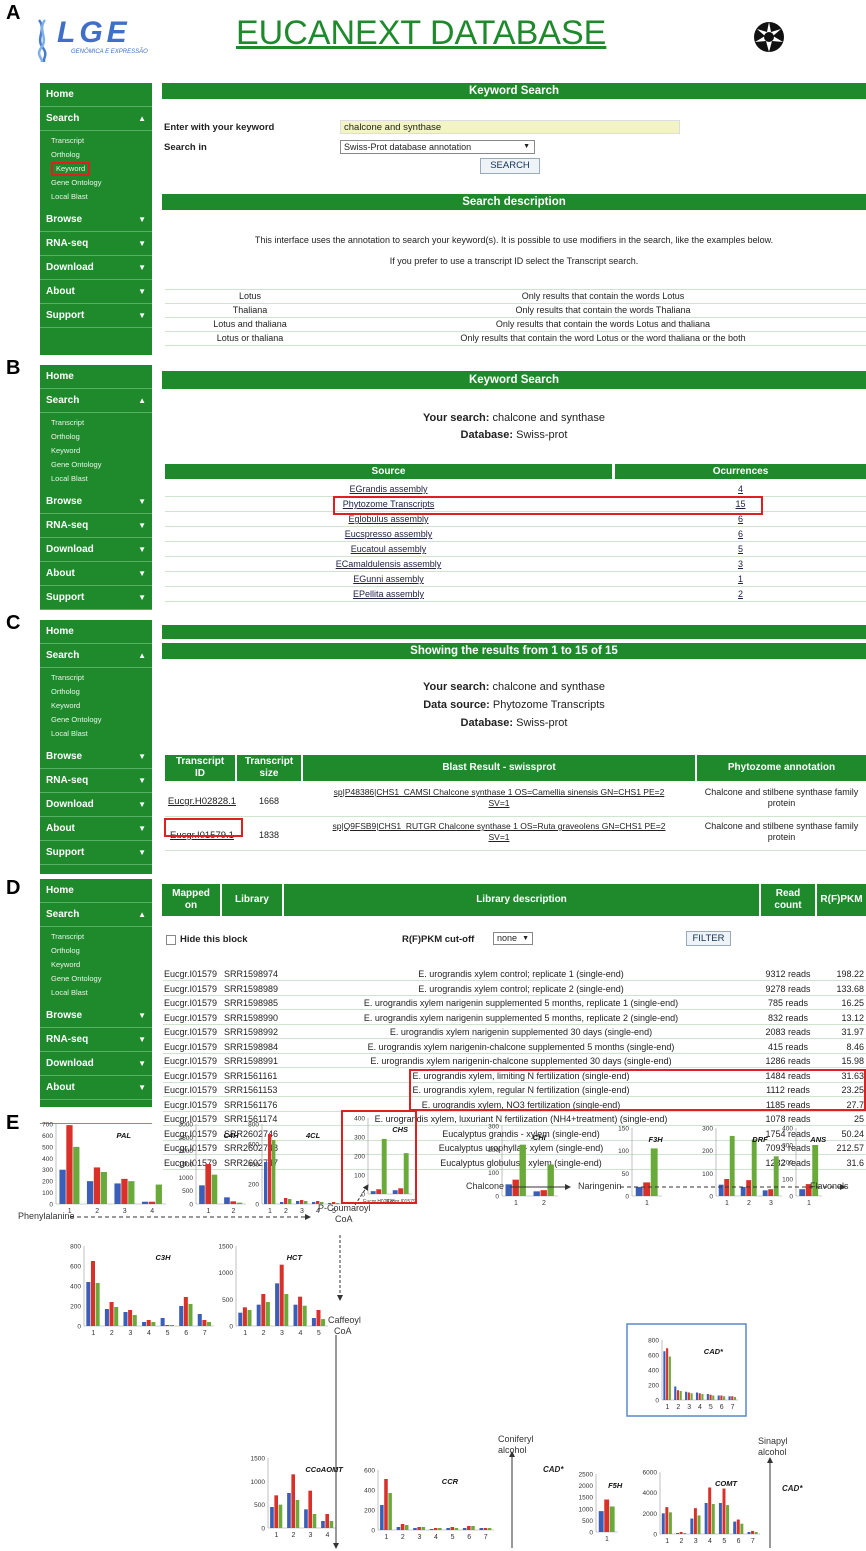 The height and width of the screenshot is (1551, 866). What do you see at coordinates (510, 166) in the screenshot?
I see `search-button: SEARCH` at bounding box center [510, 166].